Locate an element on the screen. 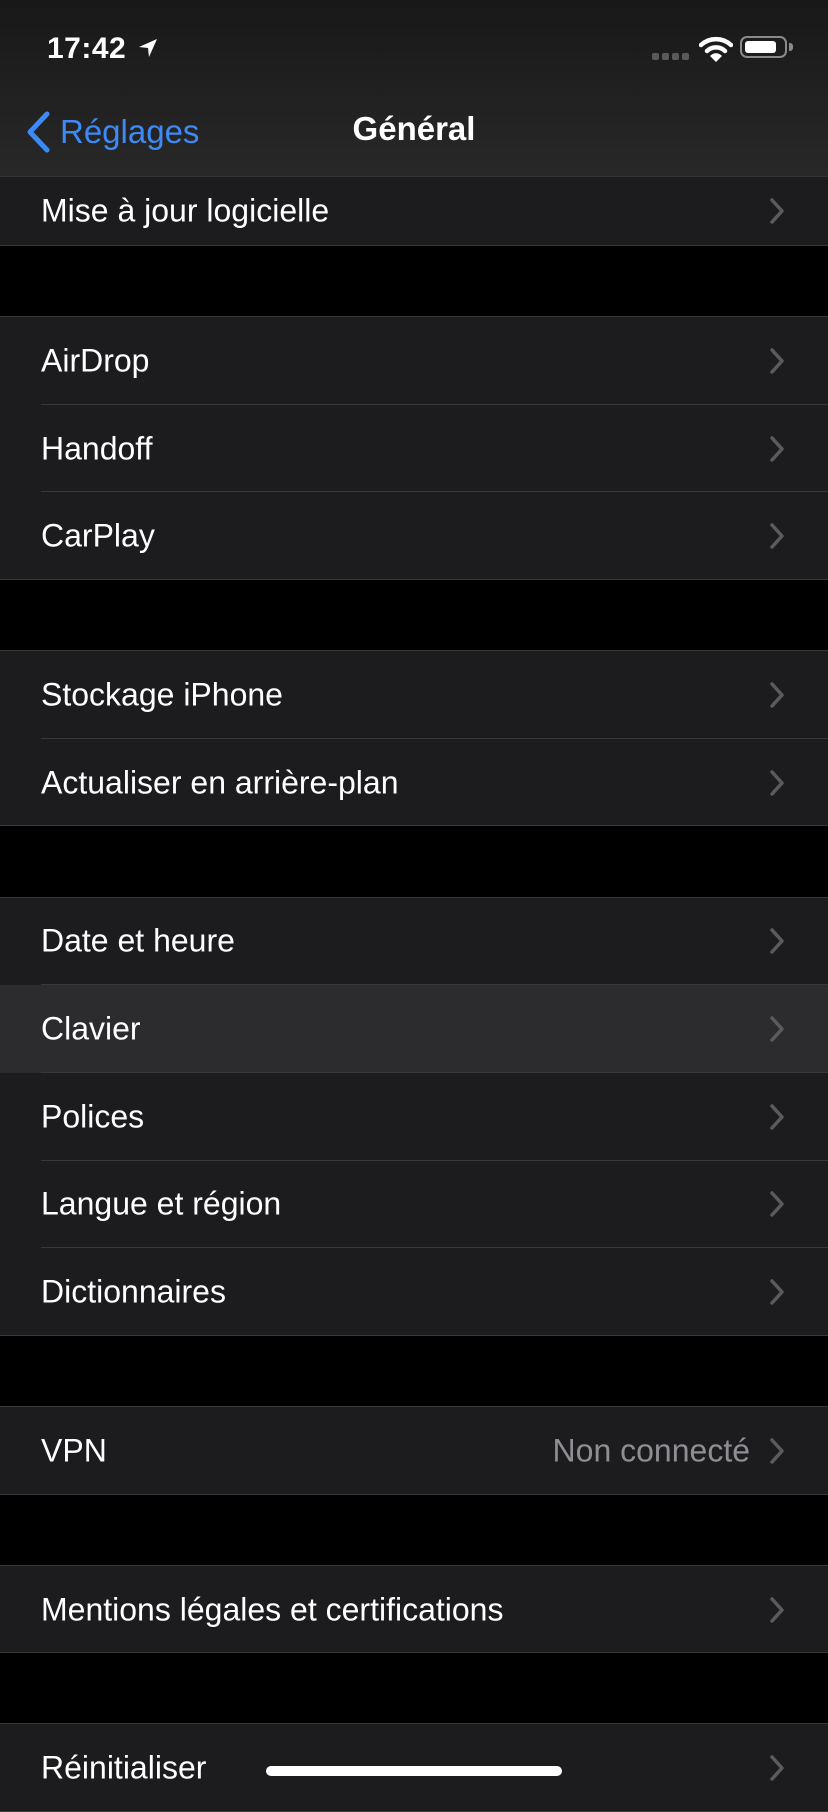  row-label: Dictionnaires is located at coordinates (133, 1291).